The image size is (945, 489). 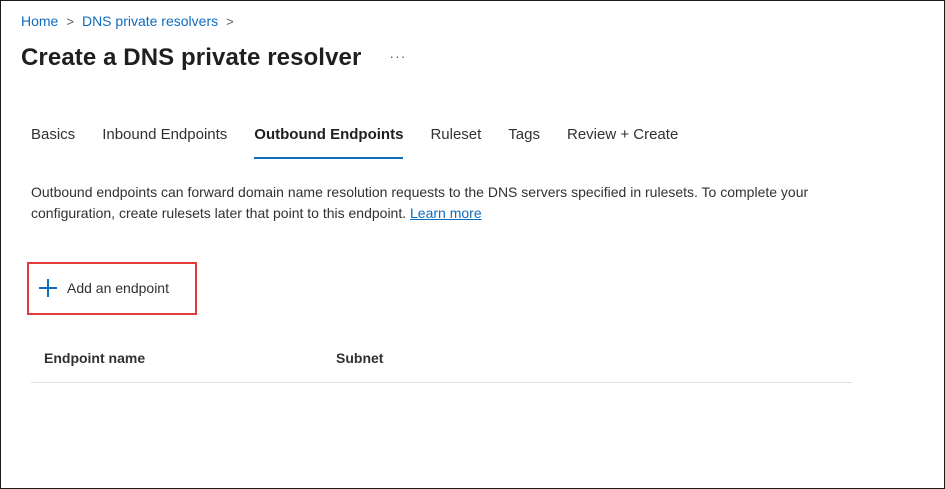 What do you see at coordinates (524, 141) in the screenshot?
I see `tab-tags: Tags` at bounding box center [524, 141].